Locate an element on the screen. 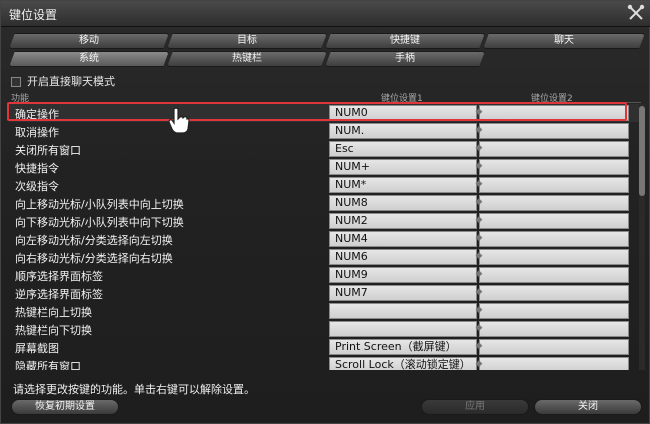 This screenshot has width=650, height=424. scrollbar-thumb is located at coordinates (642, 151).